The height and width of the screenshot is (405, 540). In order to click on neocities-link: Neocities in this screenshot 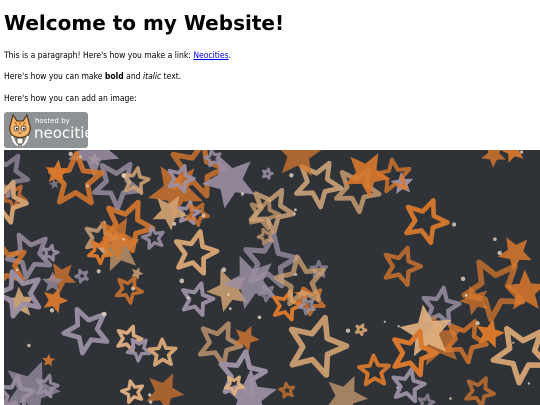, I will do `click(210, 56)`.